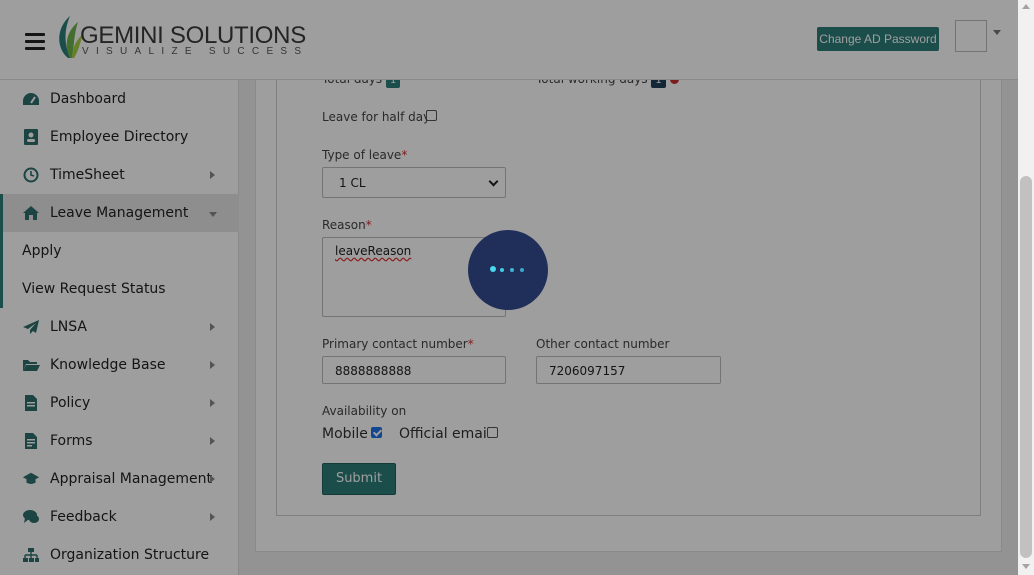 This screenshot has height=575, width=1034. What do you see at coordinates (1026, 6) in the screenshot?
I see `scroll-up-arrow-icon` at bounding box center [1026, 6].